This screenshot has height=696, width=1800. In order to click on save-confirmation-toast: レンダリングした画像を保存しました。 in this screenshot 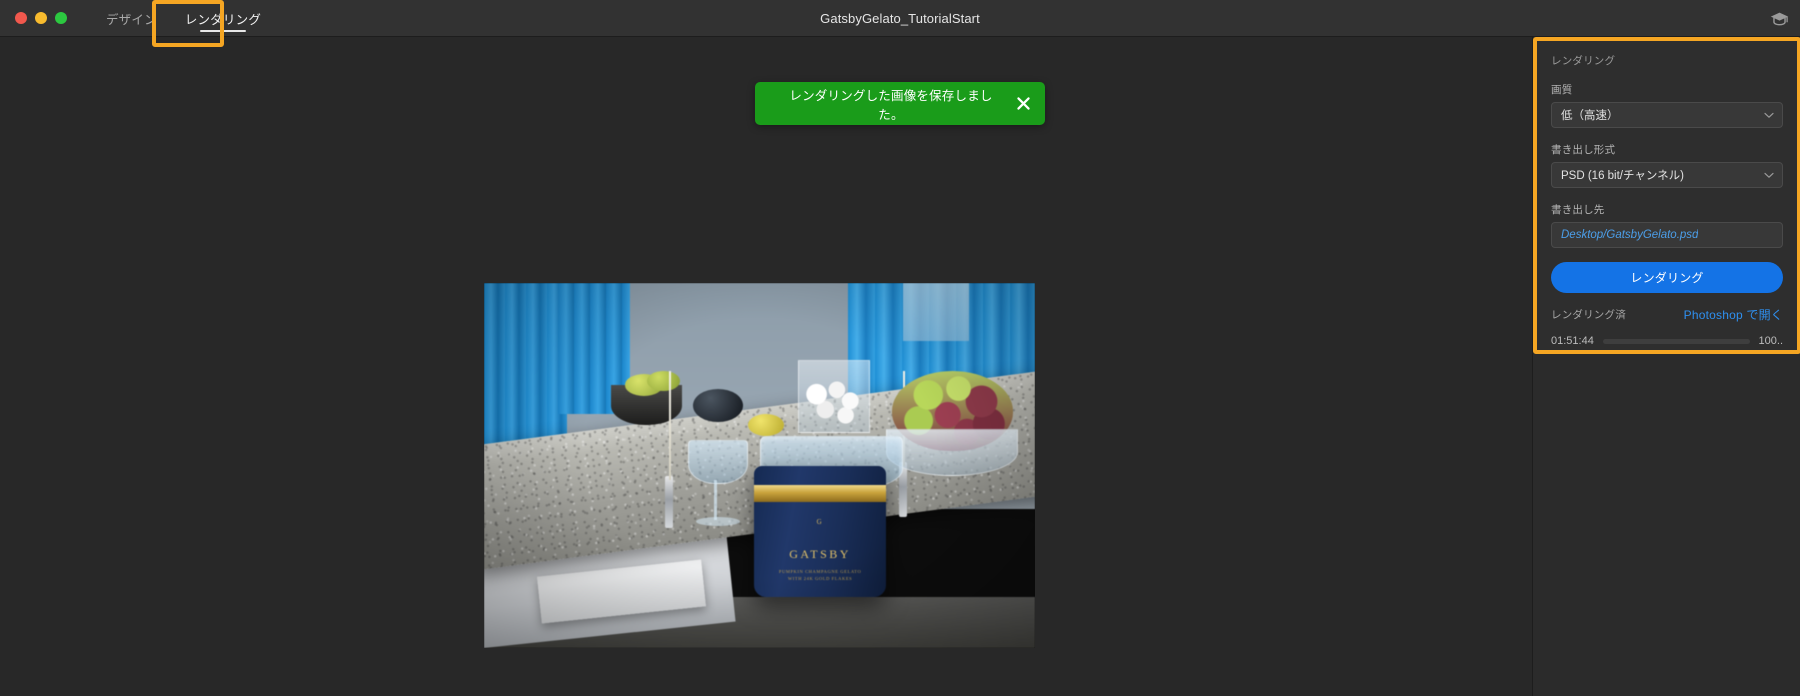, I will do `click(900, 103)`.